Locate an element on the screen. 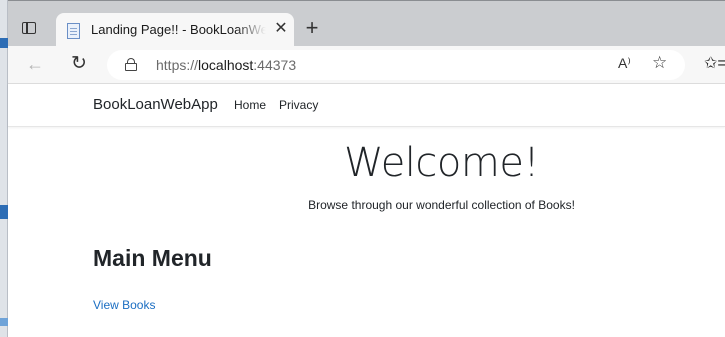  welcome-heading: Welcome! is located at coordinates (441, 163).